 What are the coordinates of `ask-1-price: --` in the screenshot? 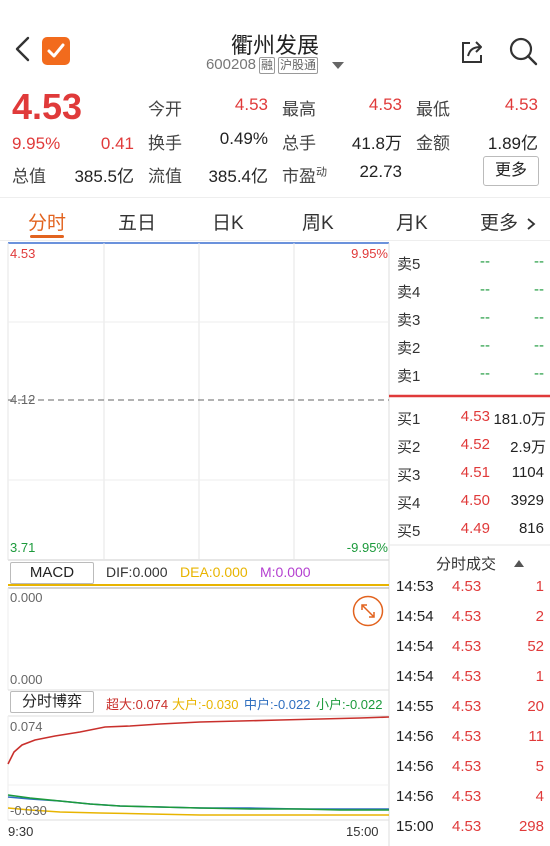 It's located at (485, 373).